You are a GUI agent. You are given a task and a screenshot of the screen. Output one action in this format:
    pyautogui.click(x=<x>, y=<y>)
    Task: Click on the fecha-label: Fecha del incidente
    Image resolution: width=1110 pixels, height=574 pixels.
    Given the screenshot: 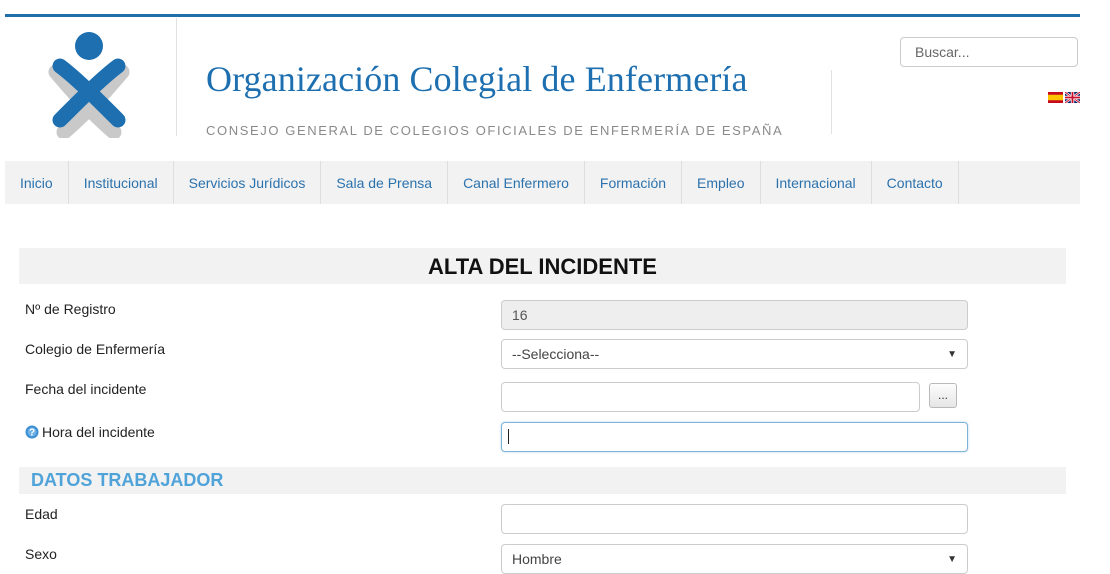 What is the action you would take?
    pyautogui.click(x=86, y=389)
    